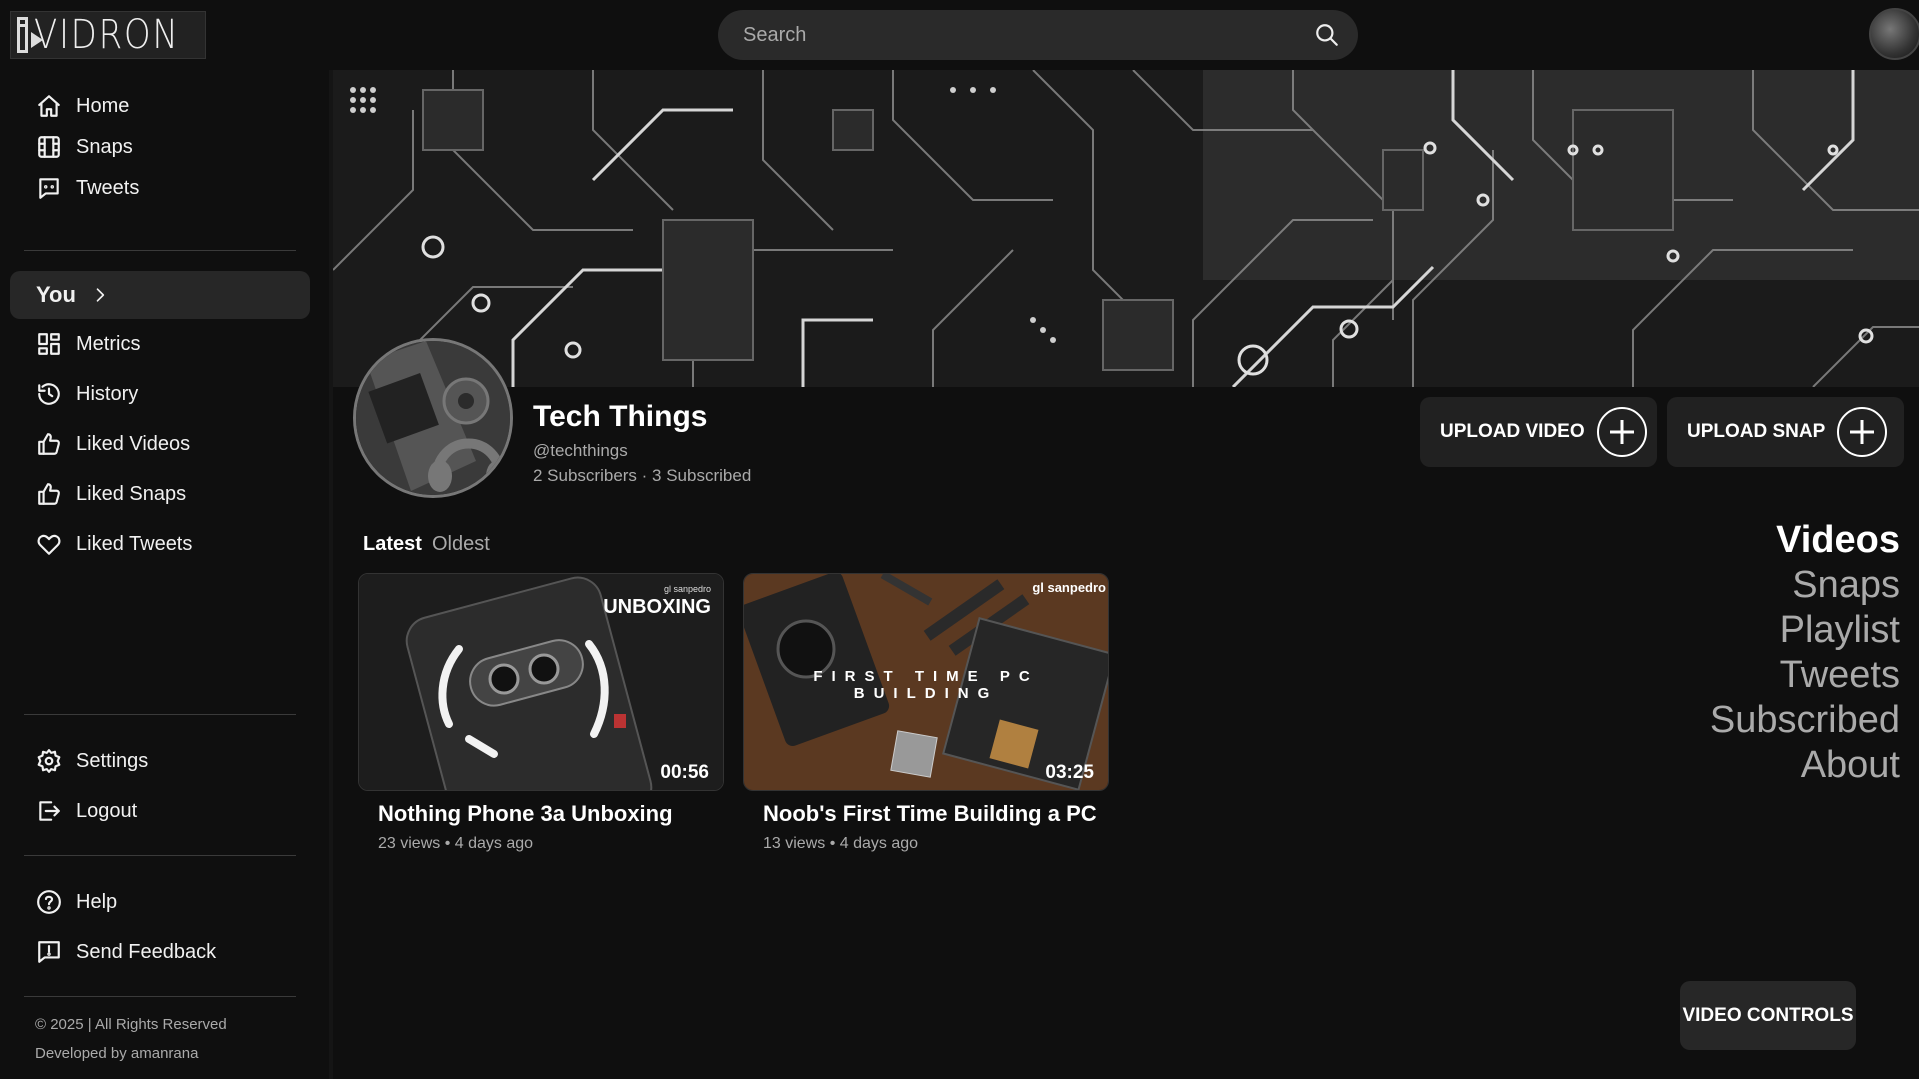  What do you see at coordinates (160, 344) in the screenshot?
I see `sidebar-item-metrics: Metrics` at bounding box center [160, 344].